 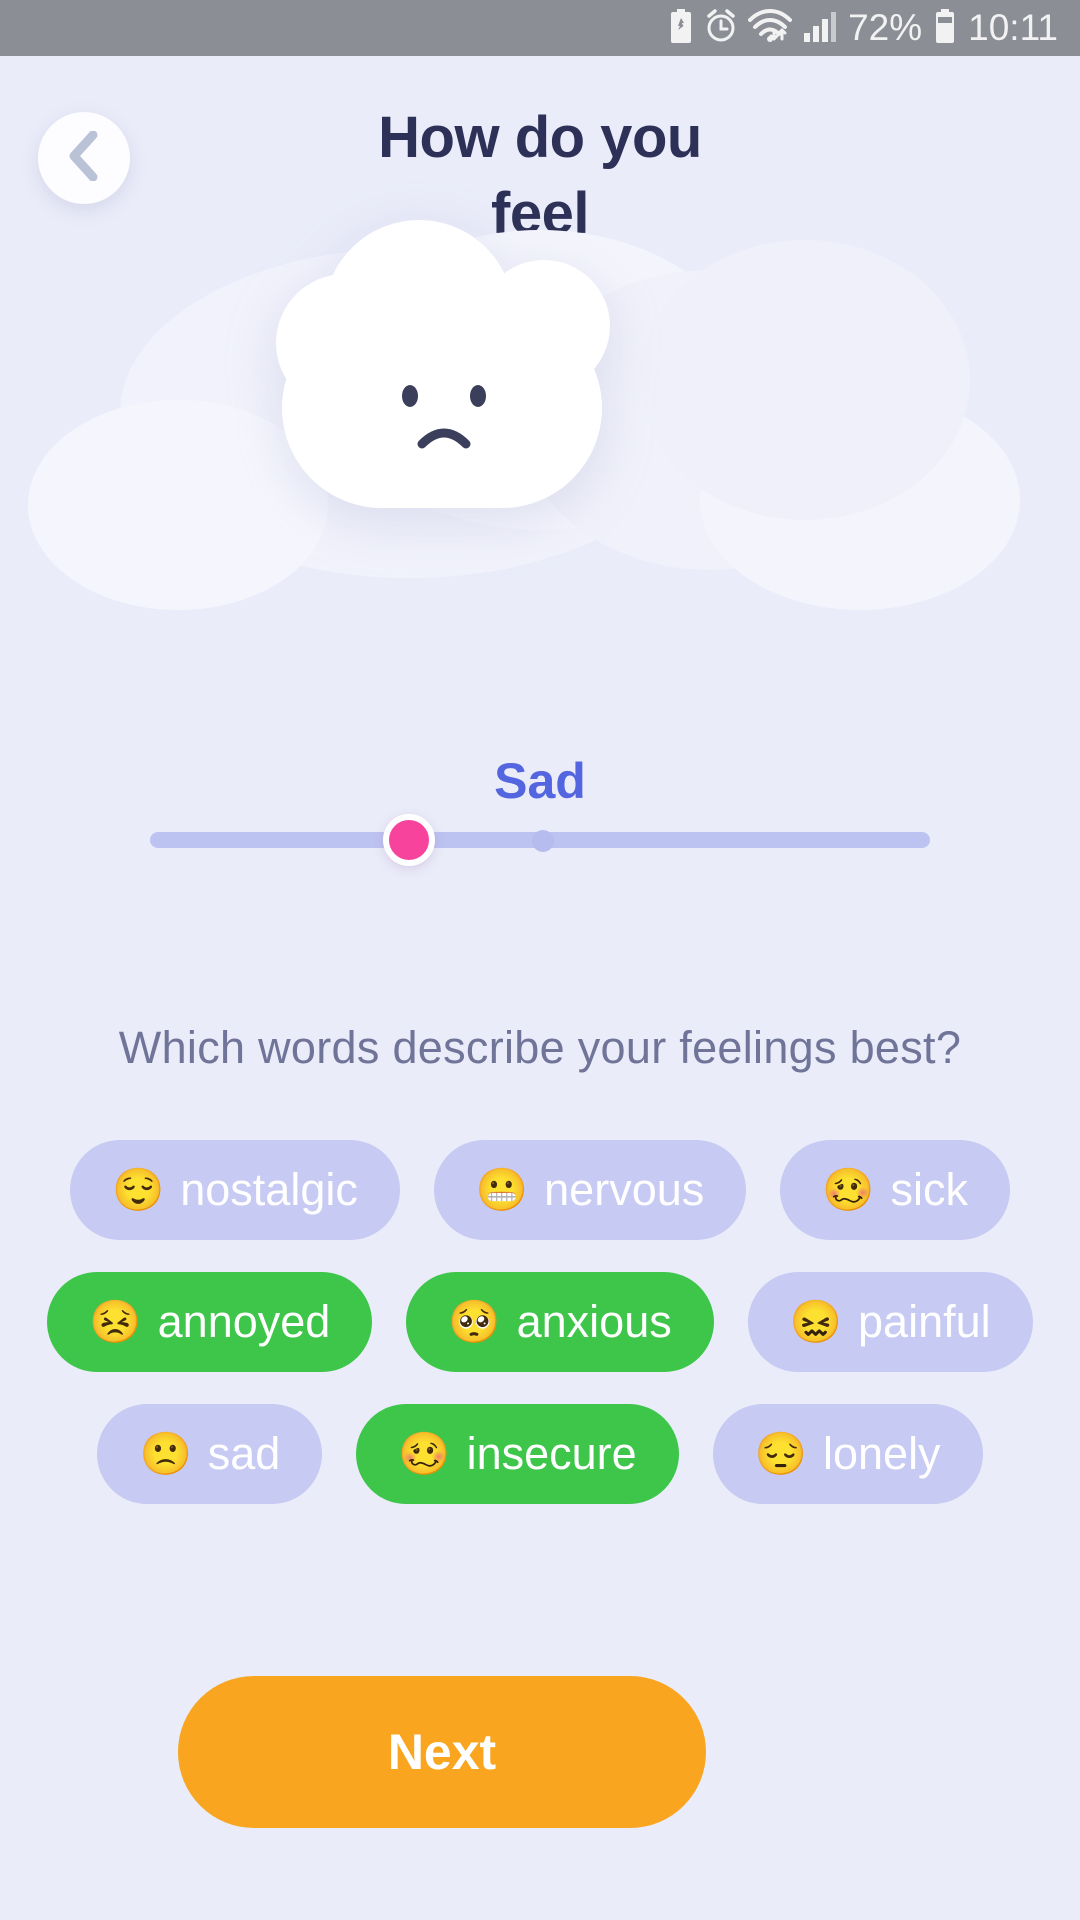 What do you see at coordinates (409, 840) in the screenshot?
I see `mood-slider-thumb` at bounding box center [409, 840].